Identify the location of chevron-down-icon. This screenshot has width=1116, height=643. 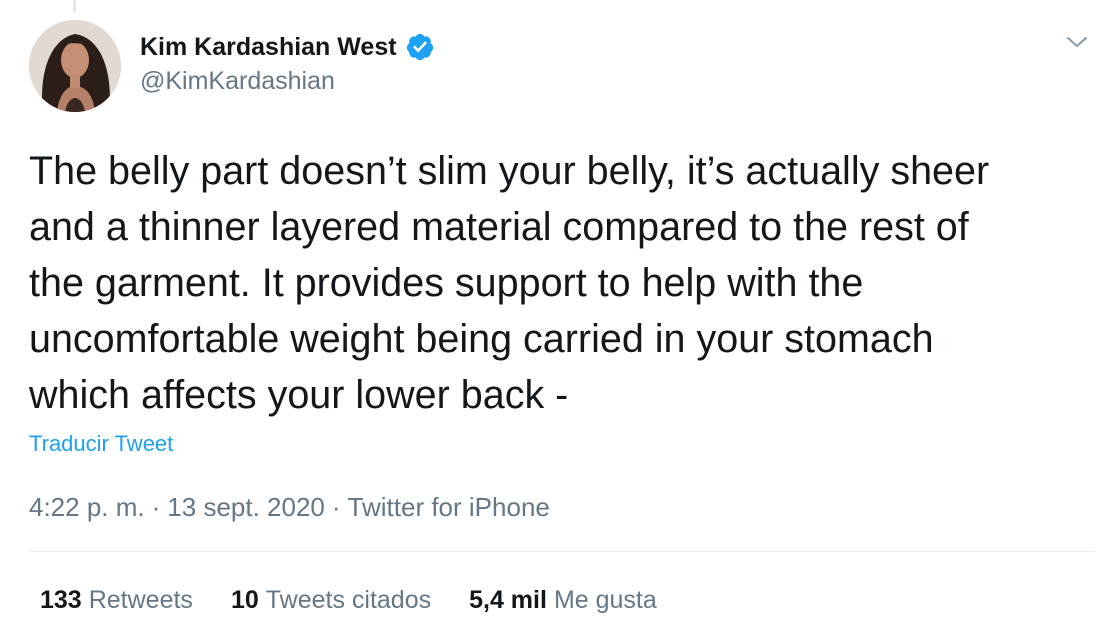
(1077, 42).